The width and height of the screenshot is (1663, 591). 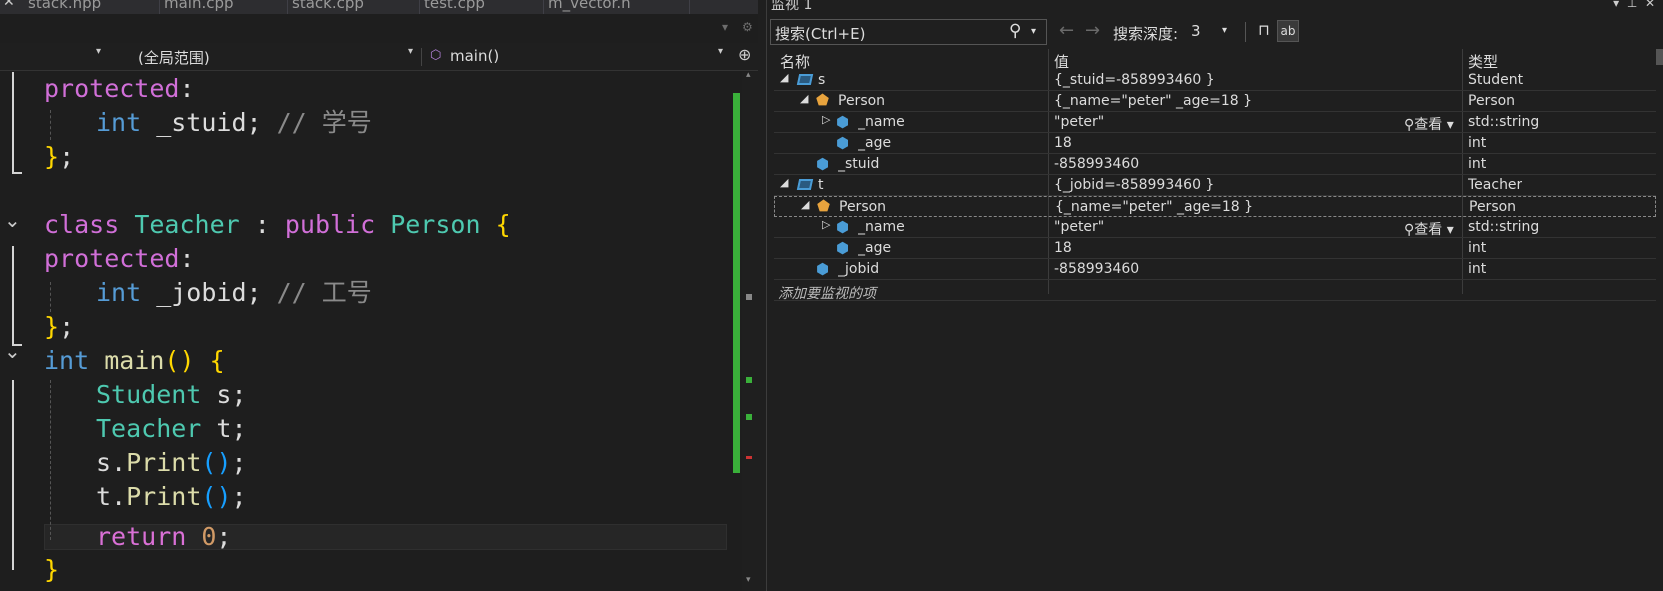 What do you see at coordinates (749, 297) in the screenshot?
I see `scroll-thumb` at bounding box center [749, 297].